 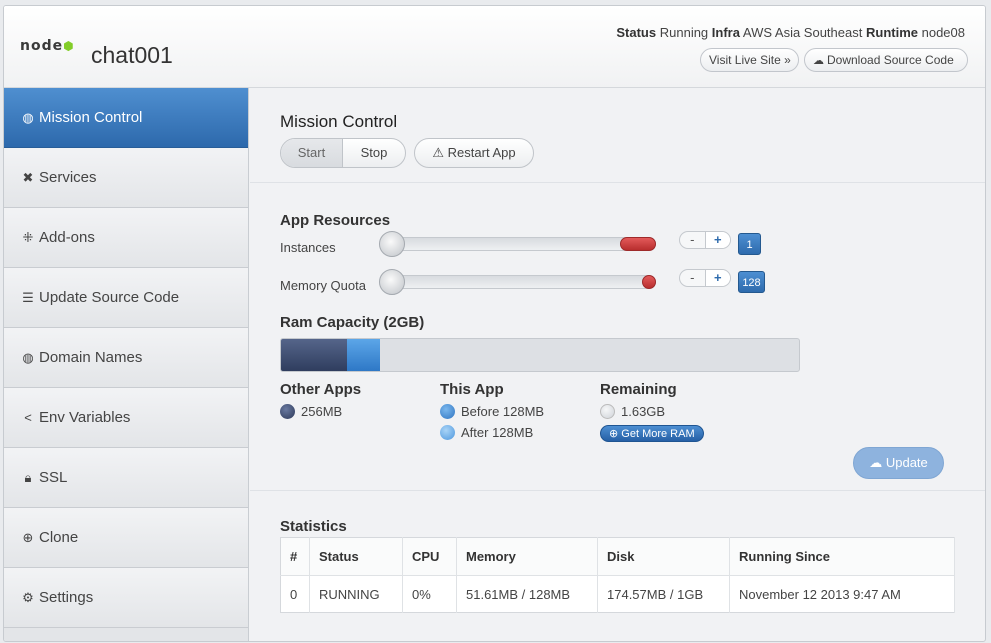 I want to click on download-source-button: ☁ Download Source Code, so click(x=886, y=60).